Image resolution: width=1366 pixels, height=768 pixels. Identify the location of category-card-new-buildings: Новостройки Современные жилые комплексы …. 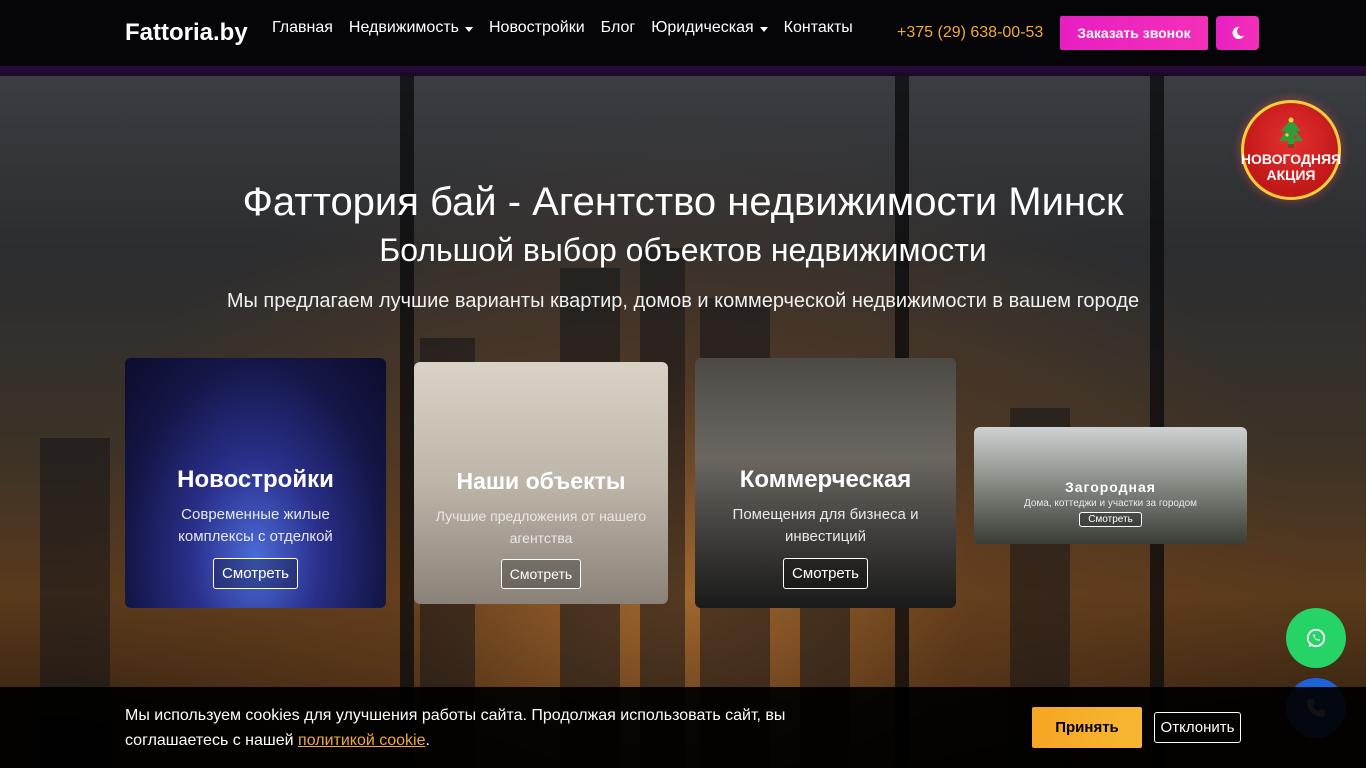
(255, 483).